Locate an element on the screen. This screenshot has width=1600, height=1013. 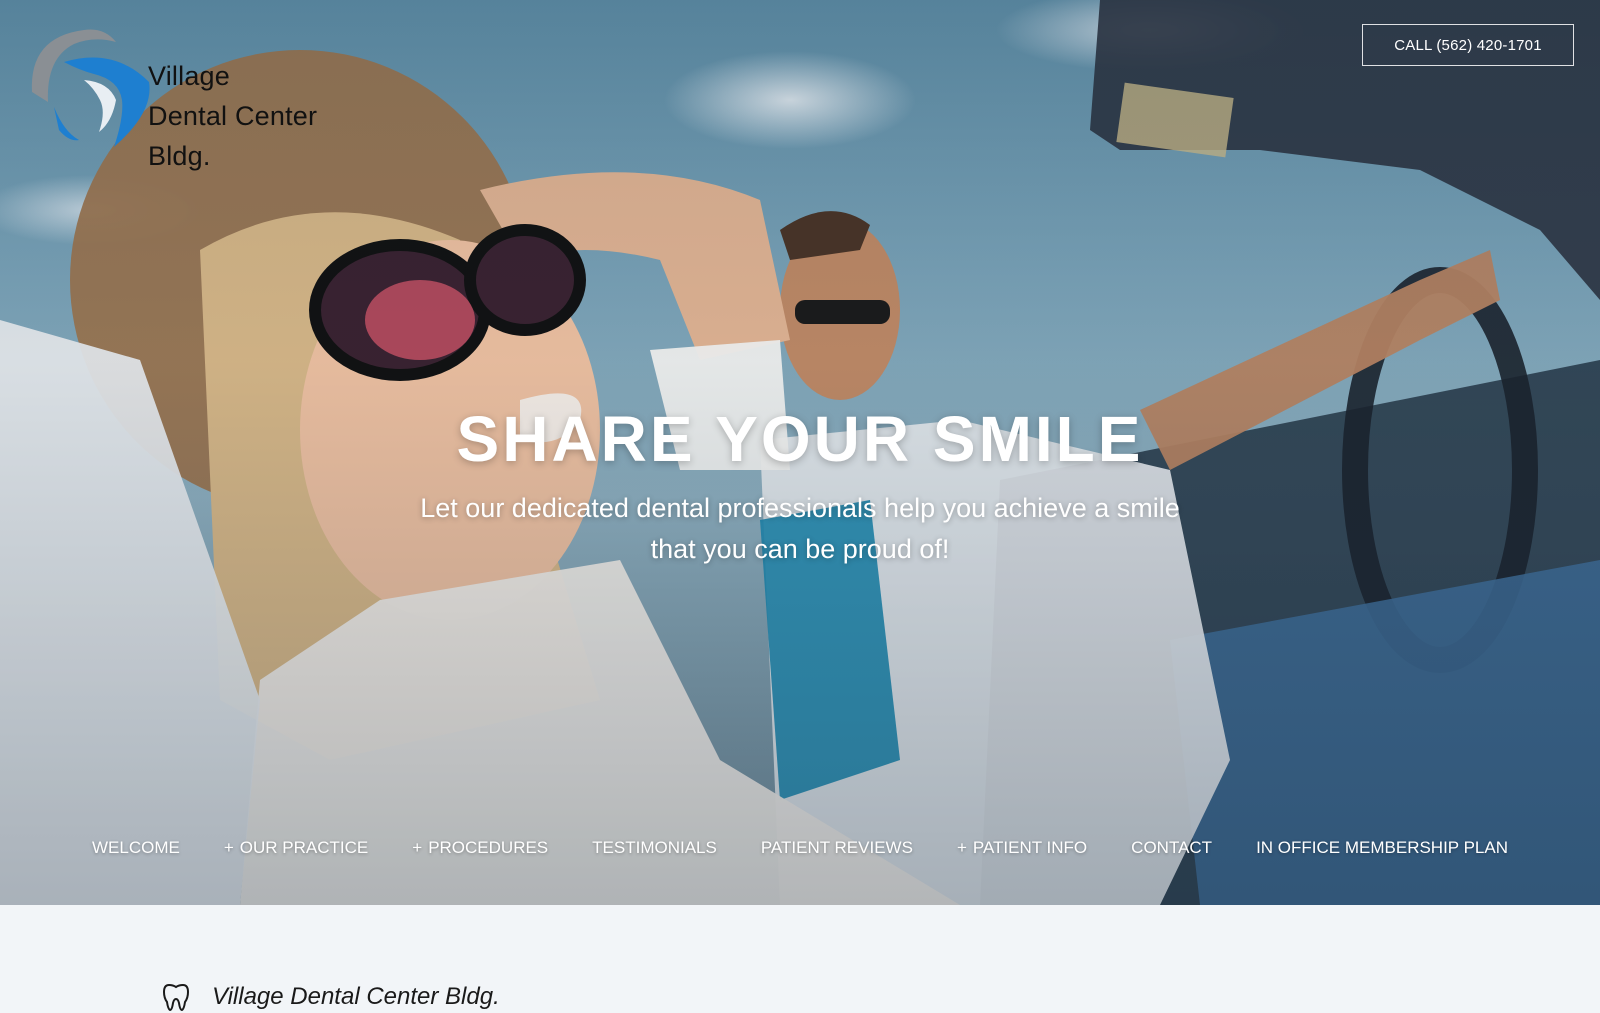
section-title: Village Dental Center Bldg. is located at coordinates (356, 996).